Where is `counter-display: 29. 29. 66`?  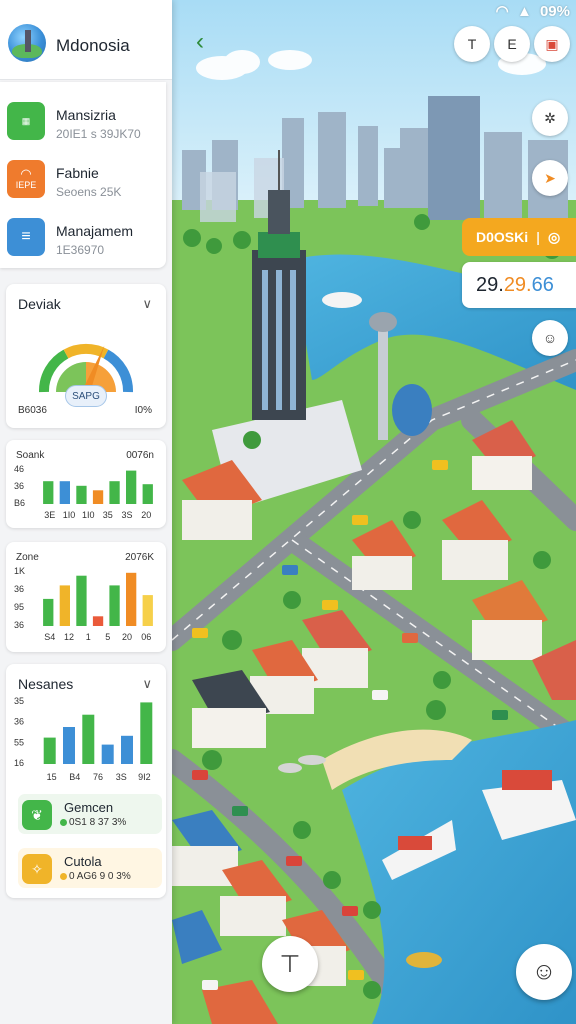
counter-display: 29. 29. 66 is located at coordinates (519, 285).